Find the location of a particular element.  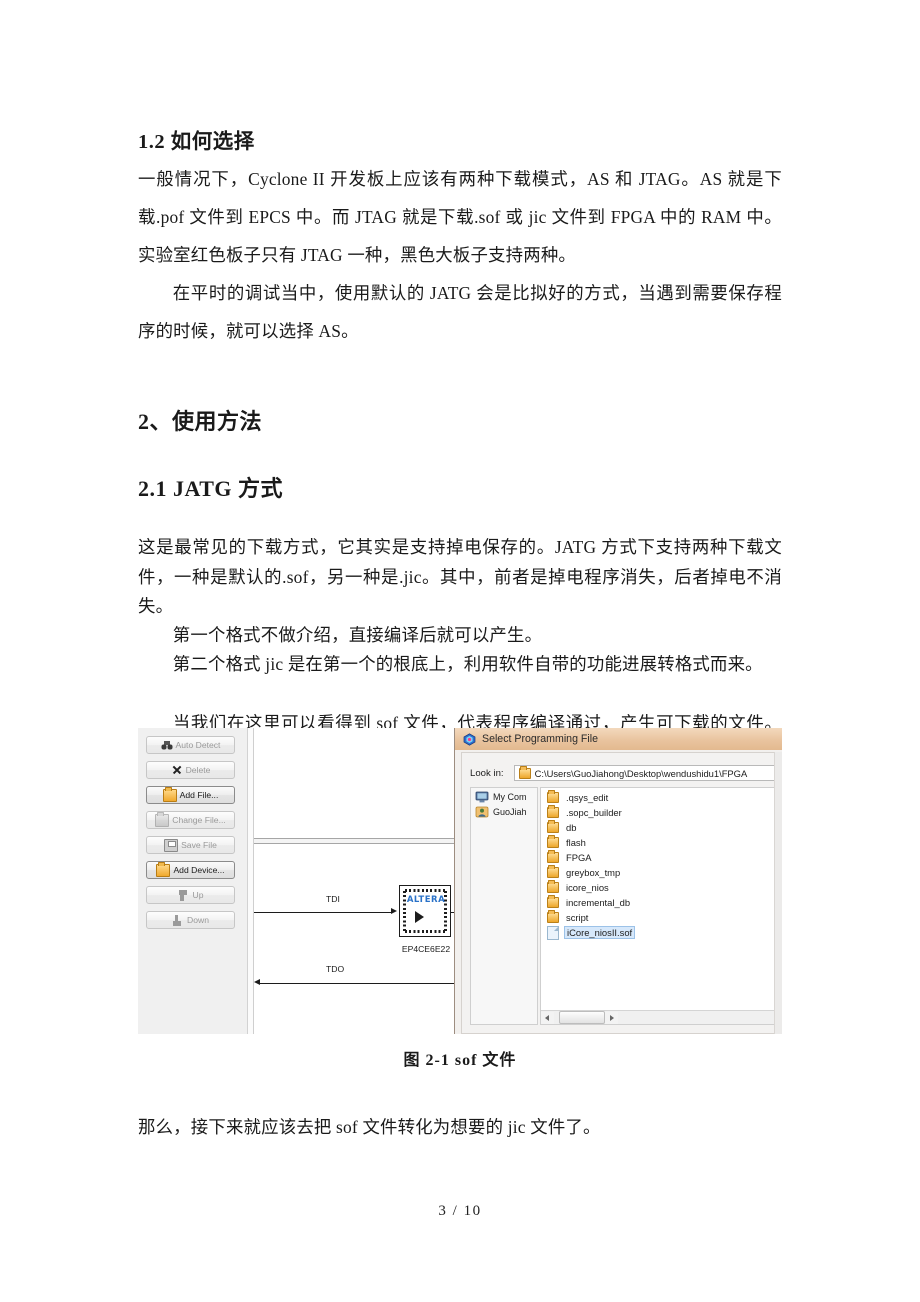

delete-button: Delete is located at coordinates (190, 770).